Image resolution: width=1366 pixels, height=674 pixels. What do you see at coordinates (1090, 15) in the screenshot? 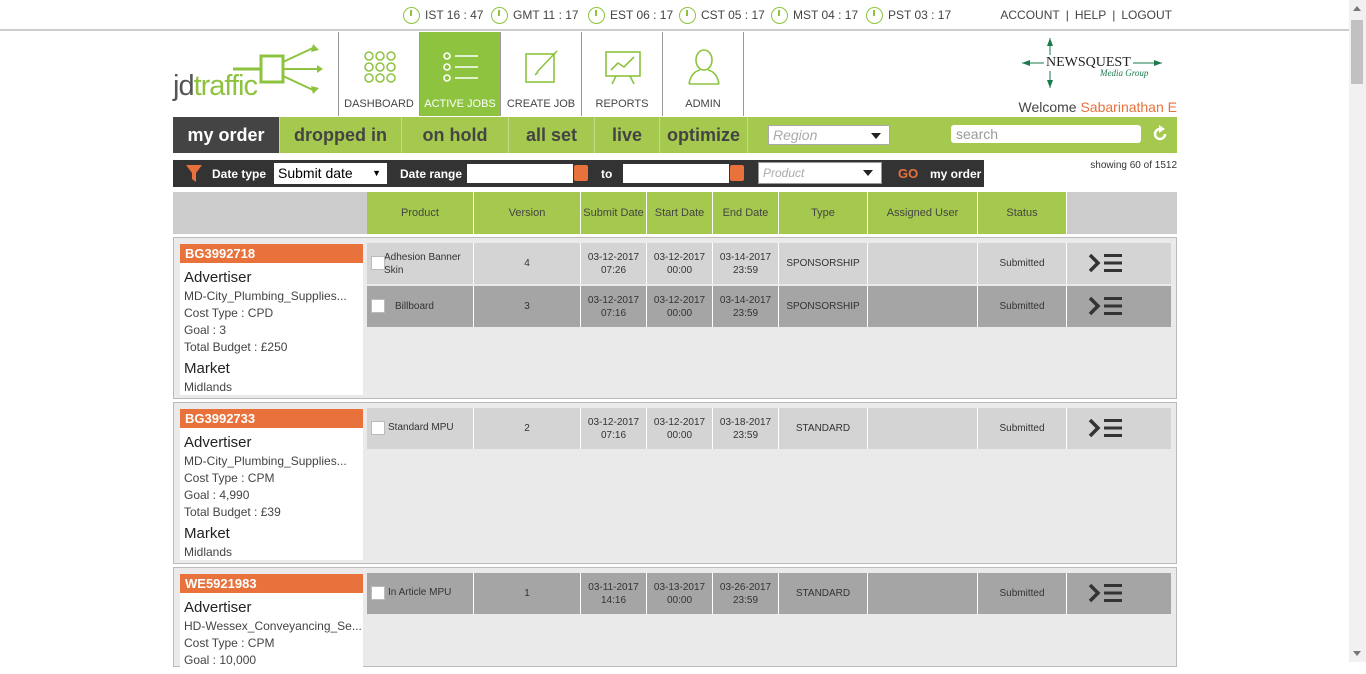
I see `help-link: HELP` at bounding box center [1090, 15].